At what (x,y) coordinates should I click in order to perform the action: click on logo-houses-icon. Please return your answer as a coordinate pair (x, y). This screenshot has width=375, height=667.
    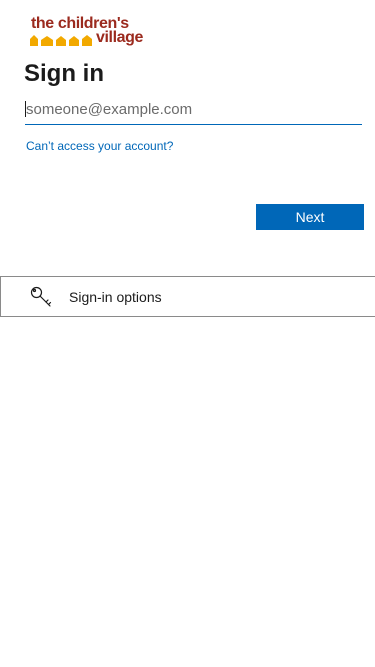
    Looking at the image, I should click on (61, 40).